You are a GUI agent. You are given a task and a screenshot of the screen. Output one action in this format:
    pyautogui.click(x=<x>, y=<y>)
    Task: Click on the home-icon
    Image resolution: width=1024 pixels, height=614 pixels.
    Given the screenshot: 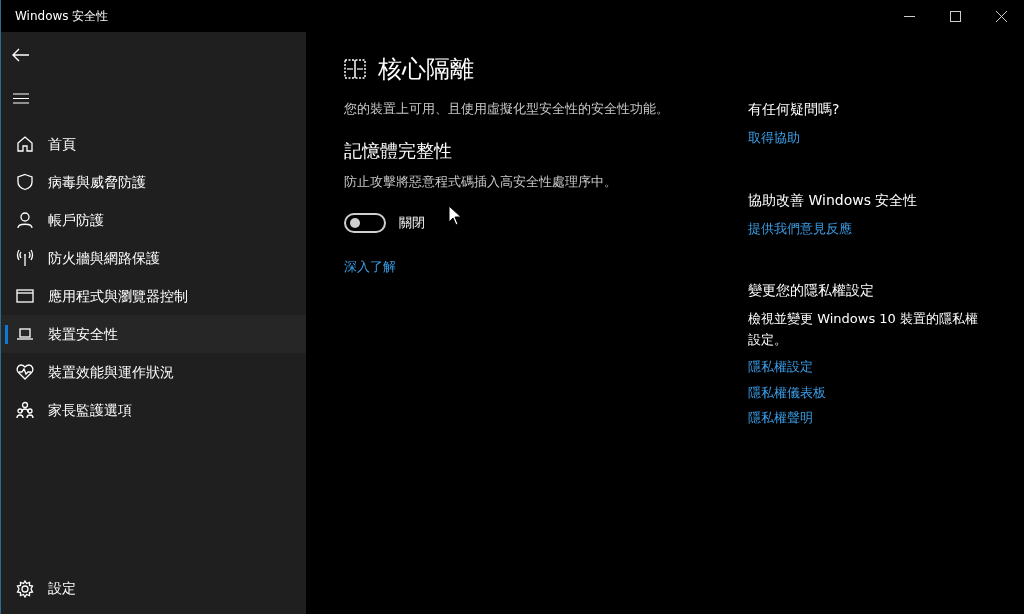 What is the action you would take?
    pyautogui.click(x=25, y=144)
    